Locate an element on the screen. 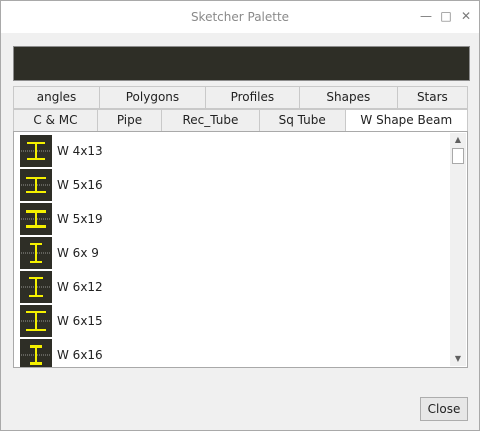  list-item-label: W 6x 9 is located at coordinates (78, 253).